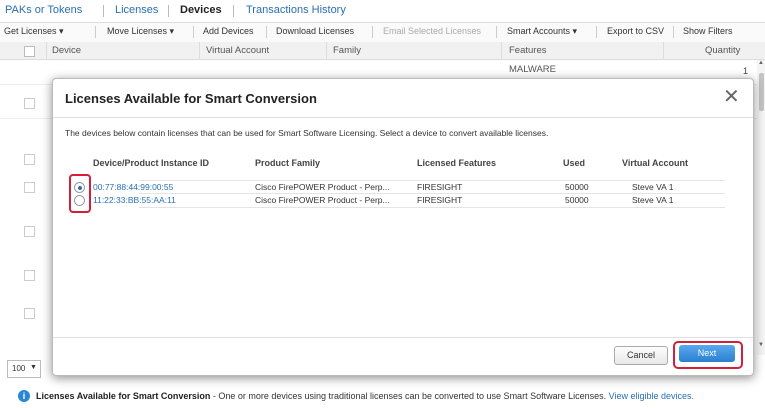 This screenshot has height=408, width=765. I want to click on download-licenses-button: Download Licenses, so click(315, 31).